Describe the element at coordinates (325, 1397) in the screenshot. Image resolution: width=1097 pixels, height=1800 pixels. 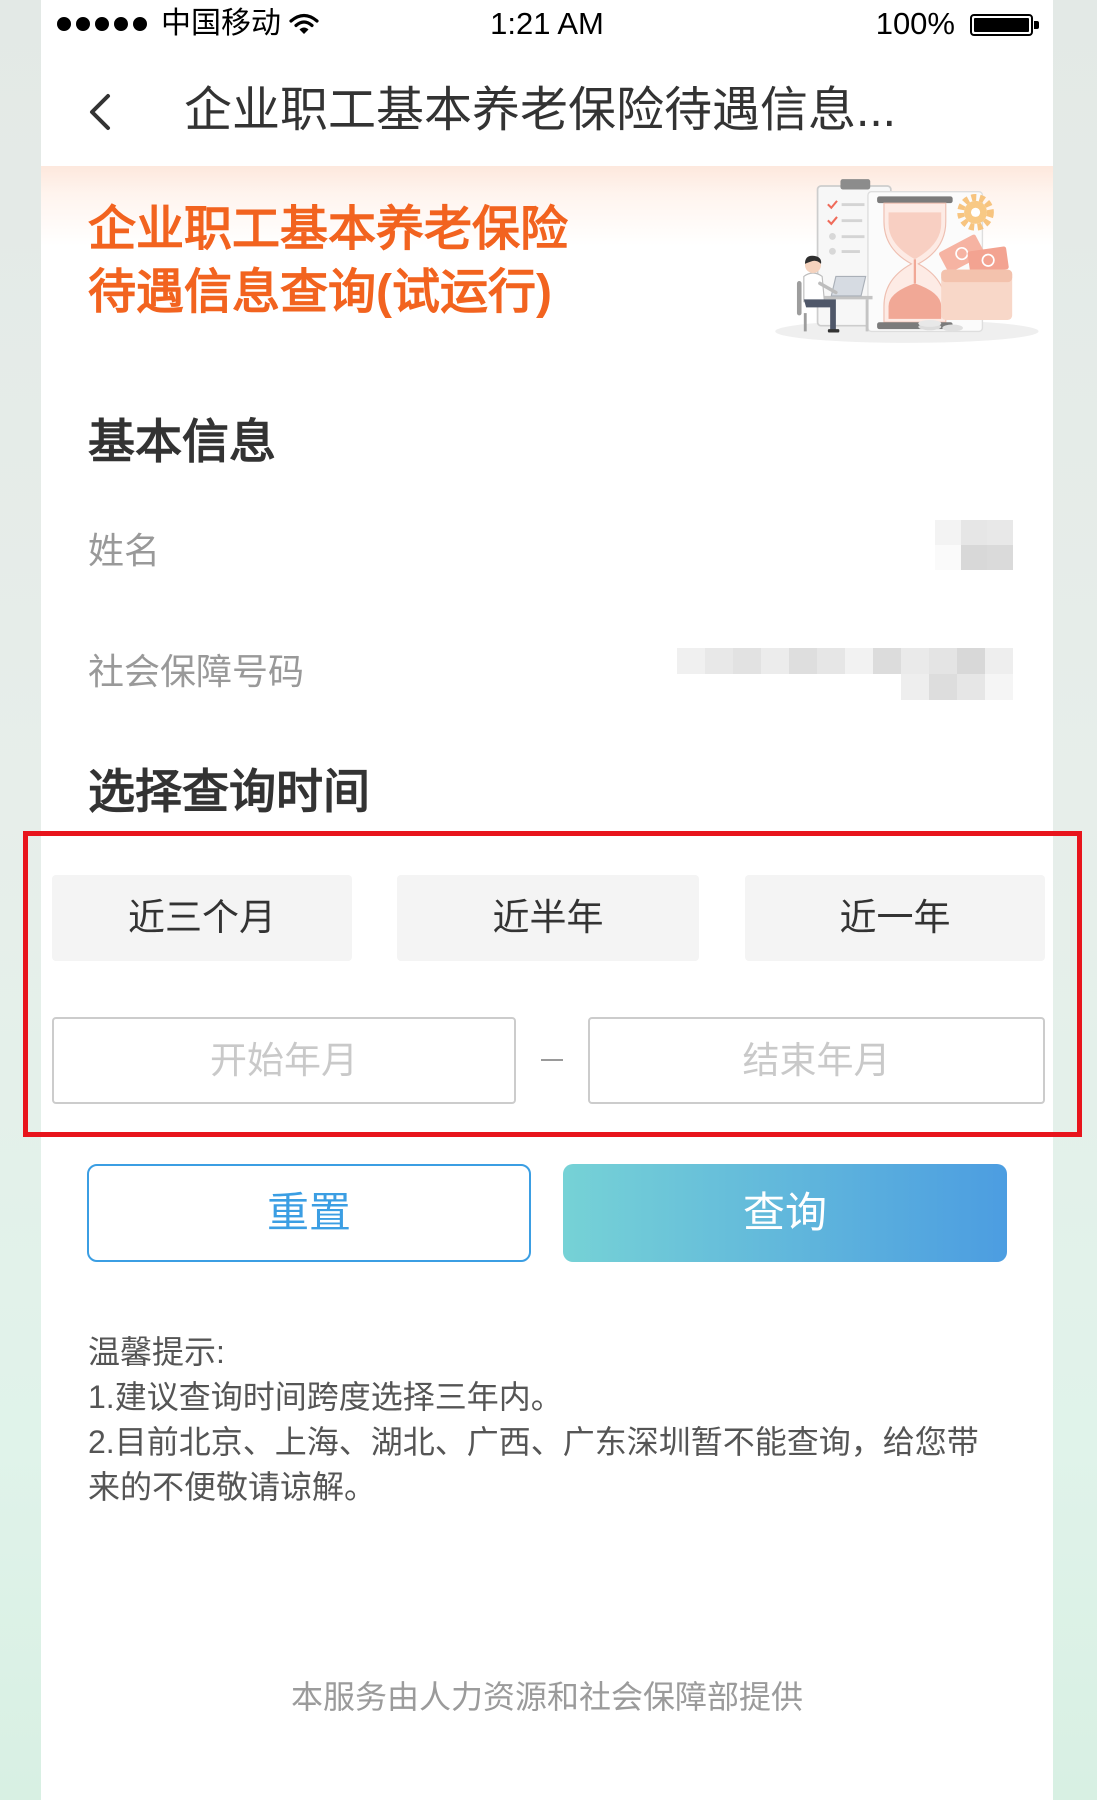
I see `tips-line: 1.建议查询时间跨度选择三年内。` at that location.